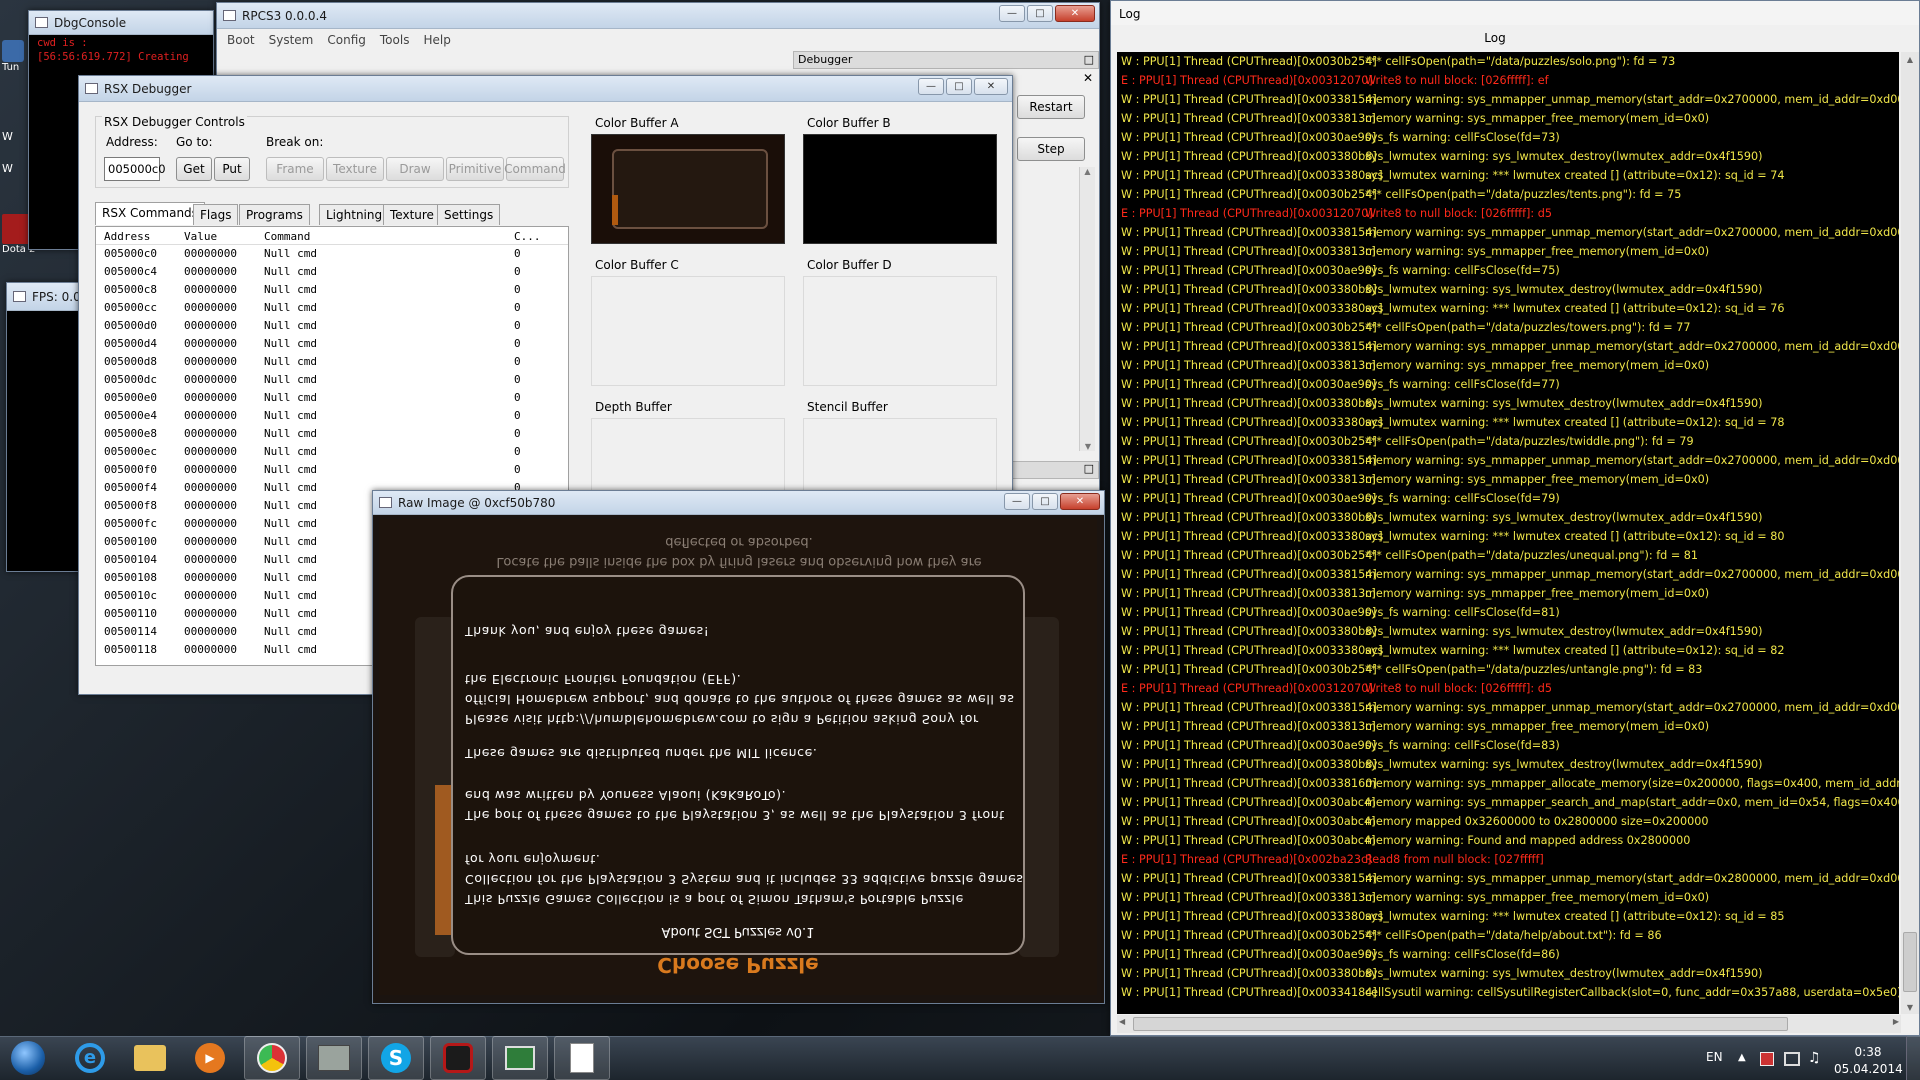 The image size is (1920, 1080). Describe the element at coordinates (332, 344) in the screenshot. I see `table-row: 005000d4 00000000 Null cmd 0` at that location.